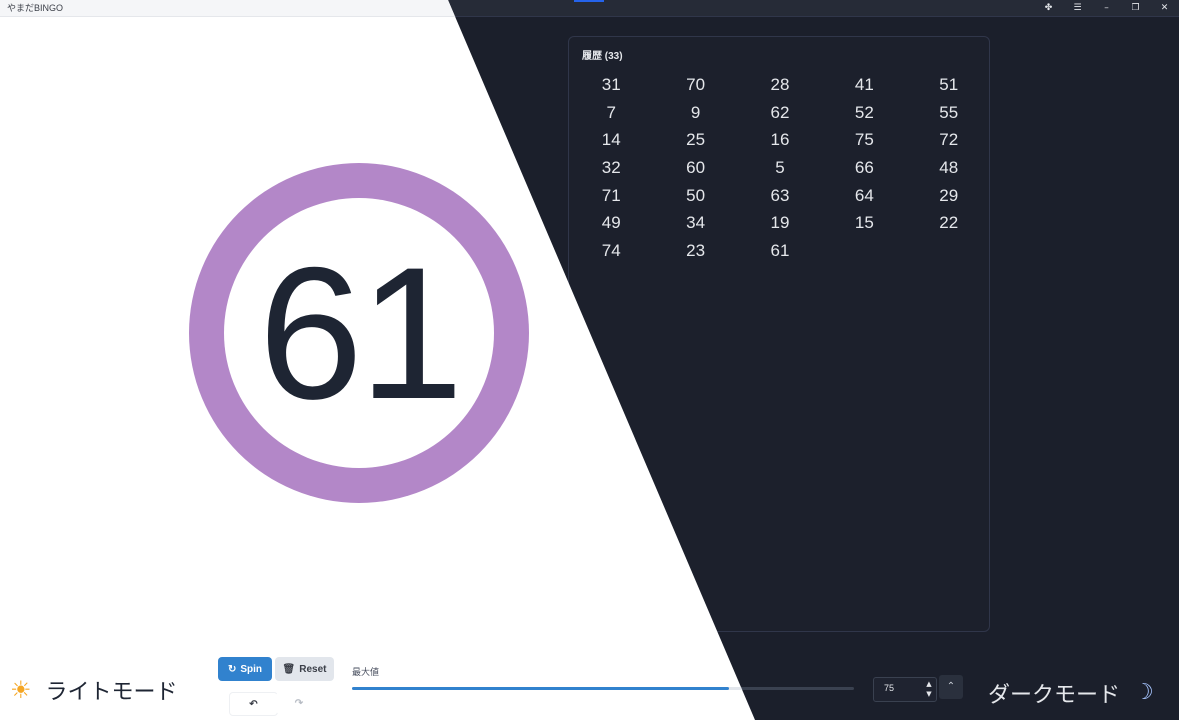  Describe the element at coordinates (696, 84) in the screenshot. I see `history-number: 70` at that location.